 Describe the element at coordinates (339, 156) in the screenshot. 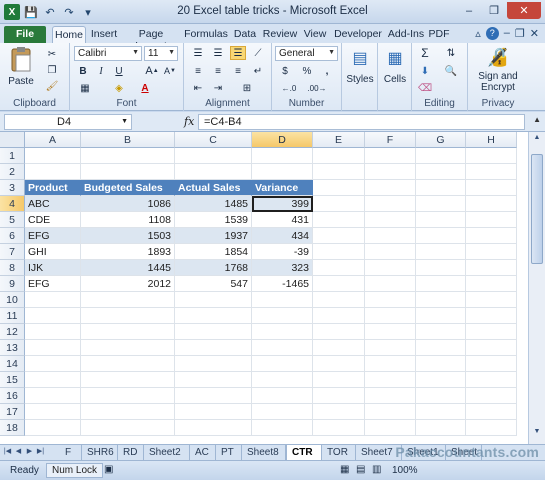

I see `cell-e1` at that location.